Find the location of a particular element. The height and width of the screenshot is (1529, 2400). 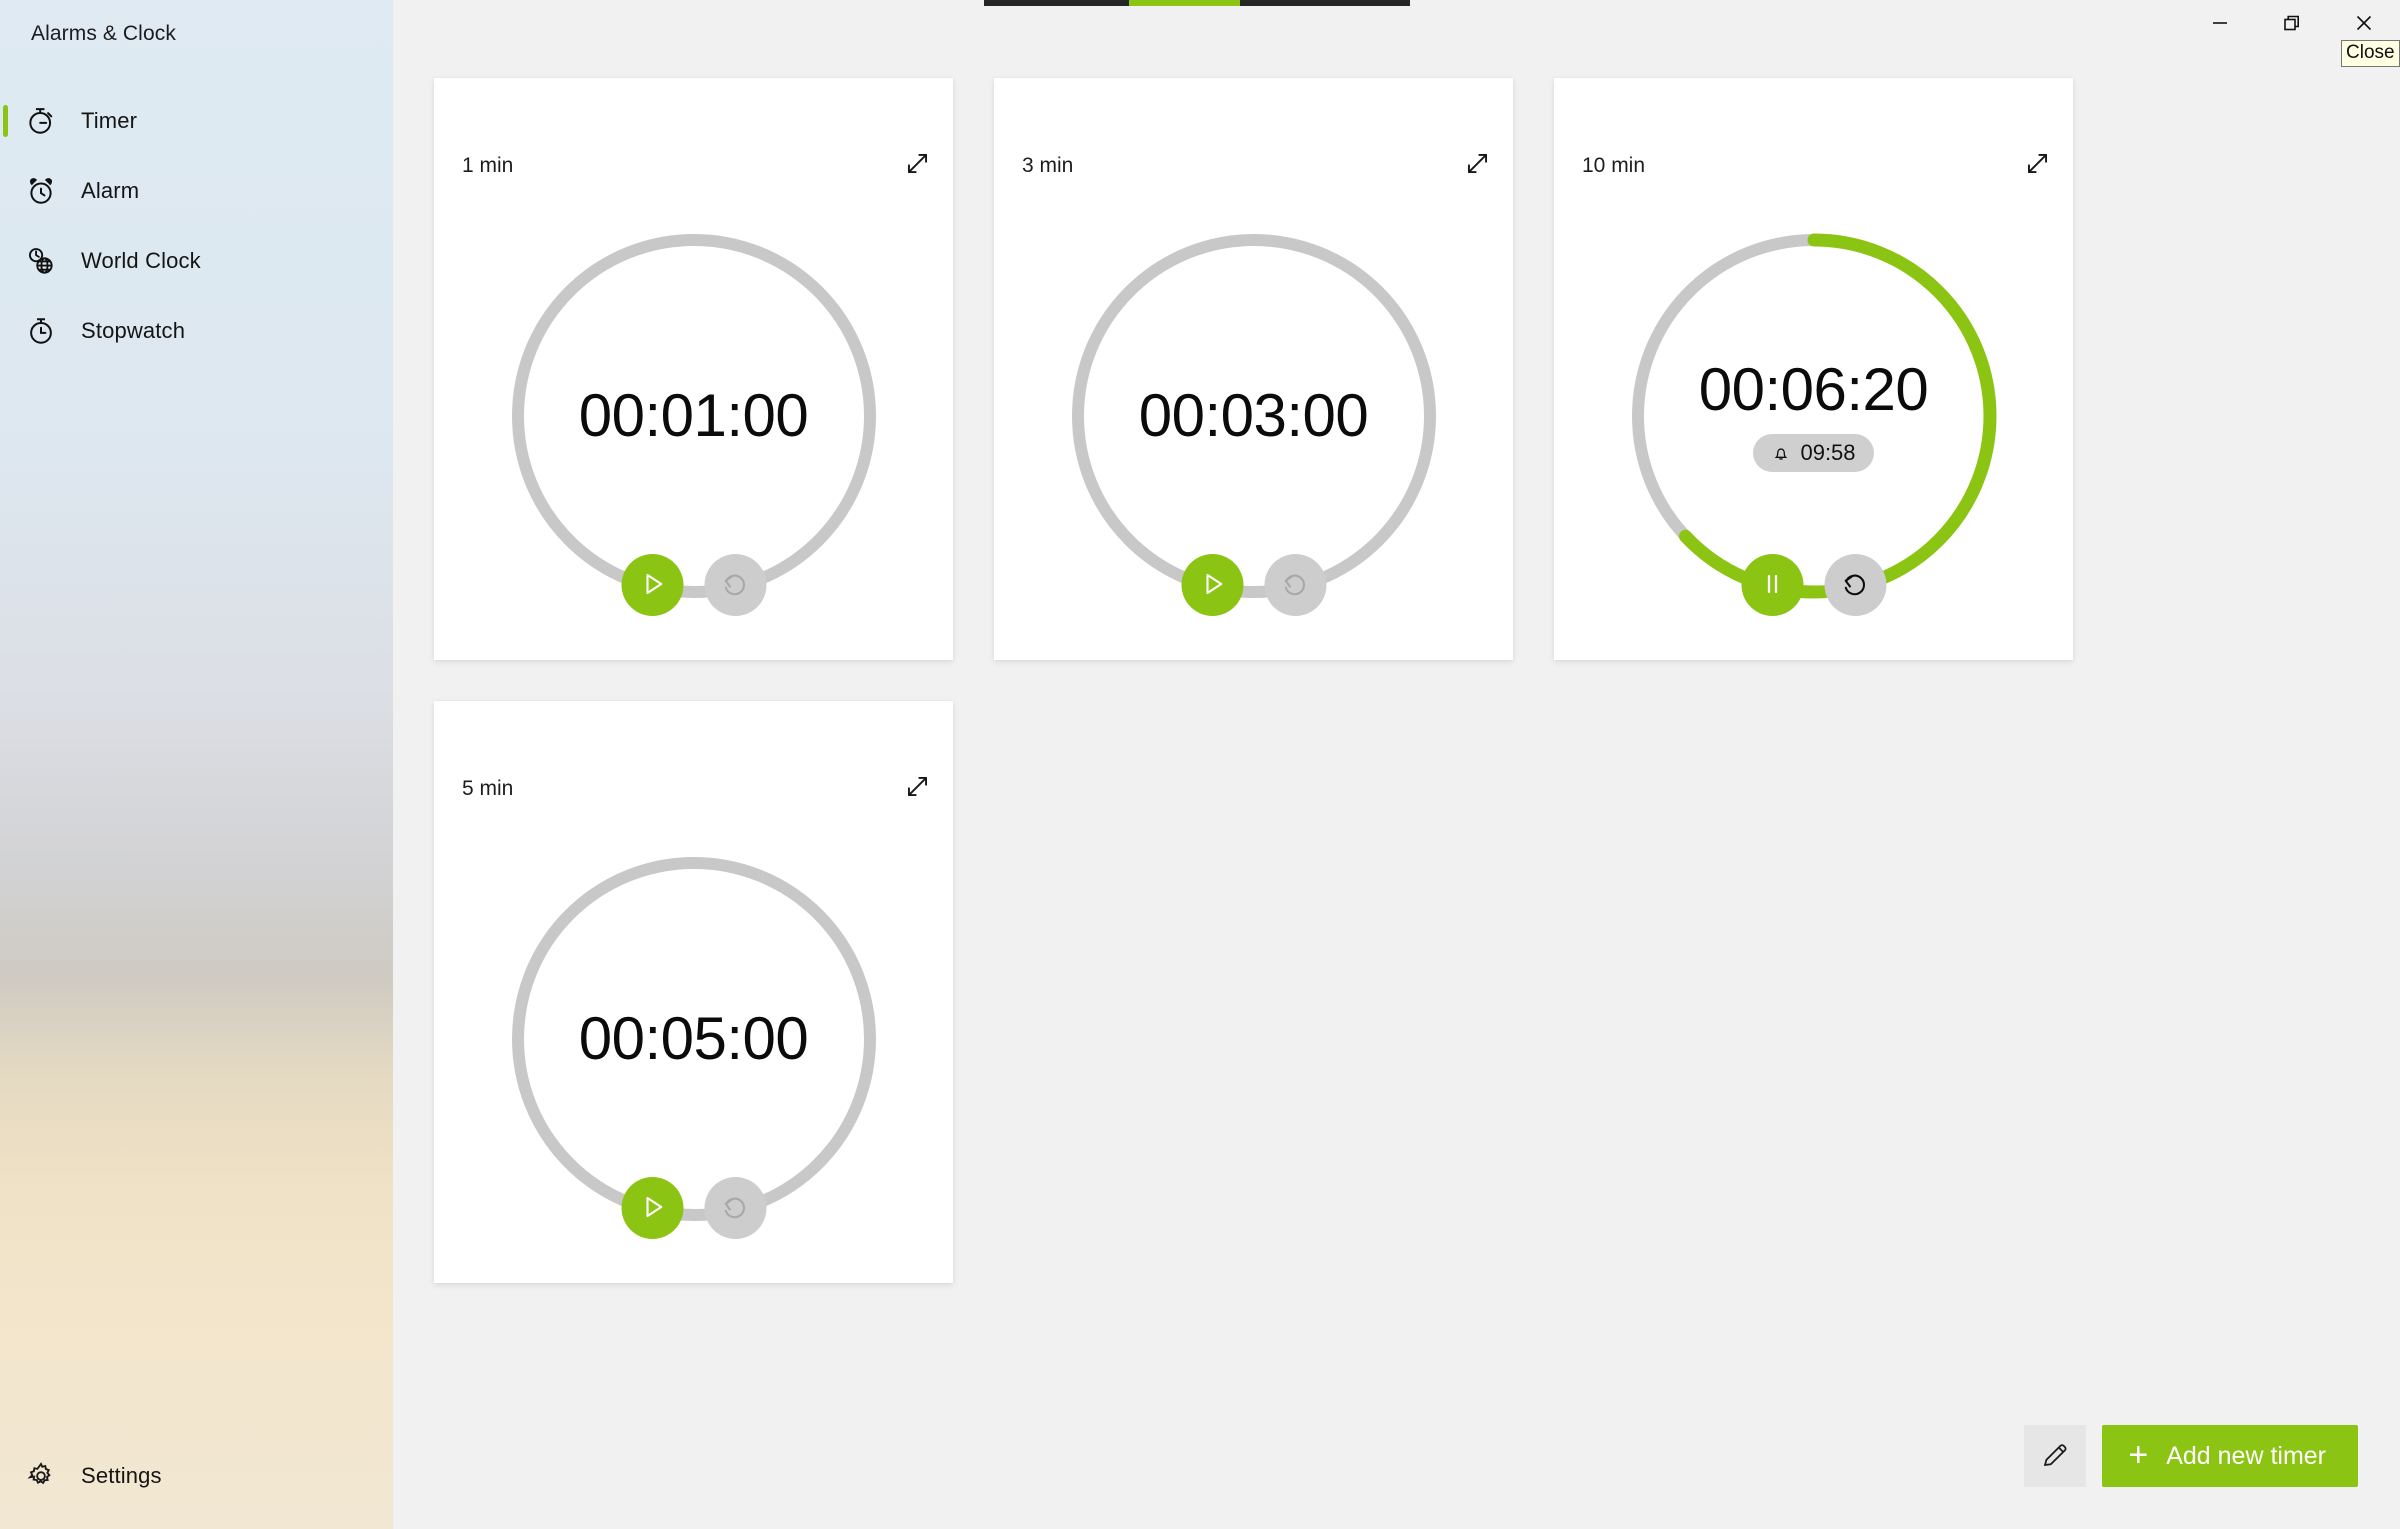

stopwatch-icon is located at coordinates (41, 331).